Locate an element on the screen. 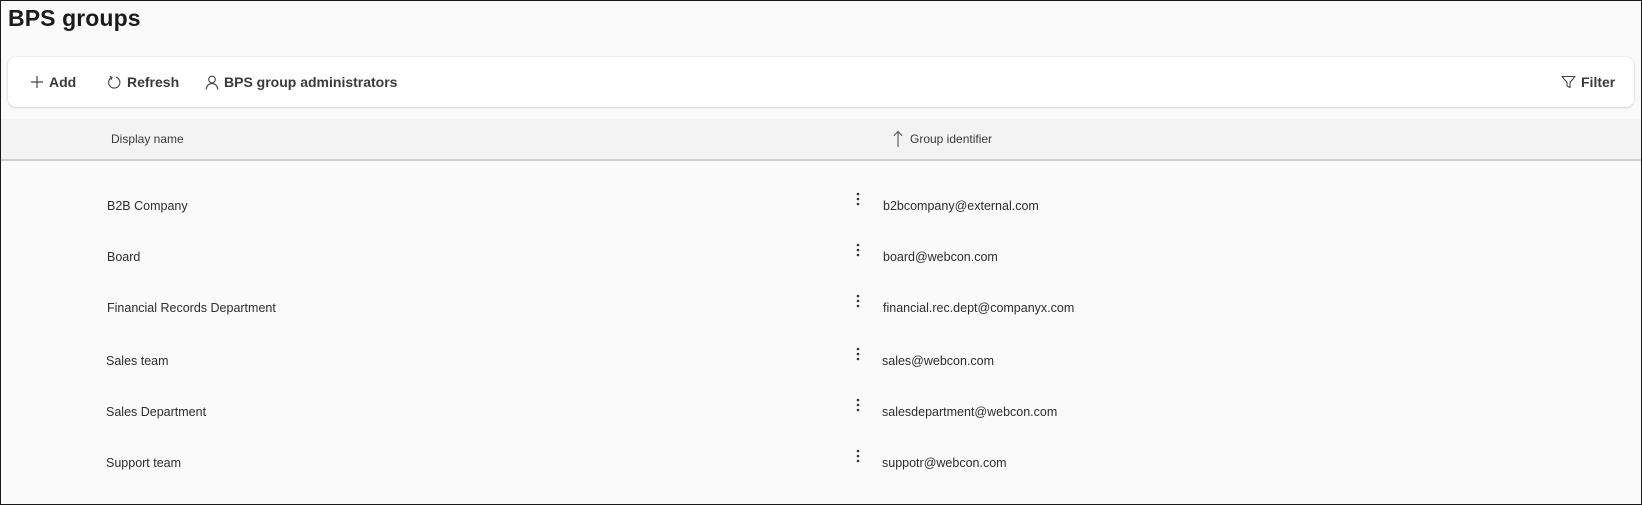 Image resolution: width=1642 pixels, height=505 pixels. person-icon is located at coordinates (212, 82).